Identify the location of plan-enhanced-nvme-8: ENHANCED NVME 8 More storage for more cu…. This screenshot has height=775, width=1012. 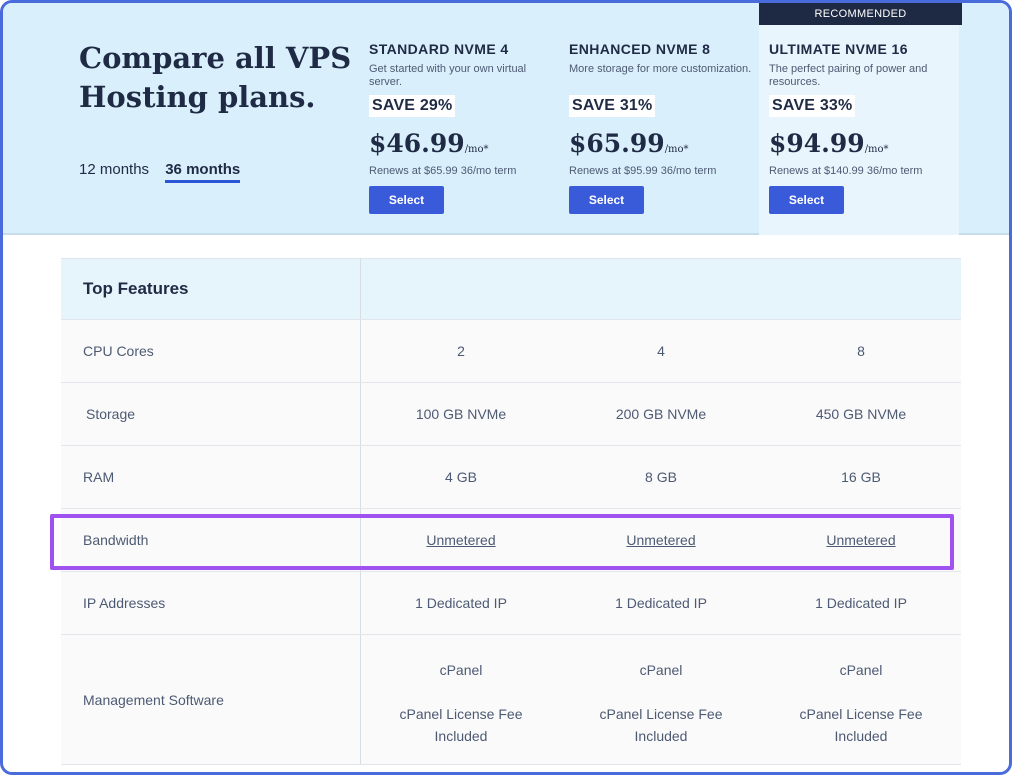
(659, 119).